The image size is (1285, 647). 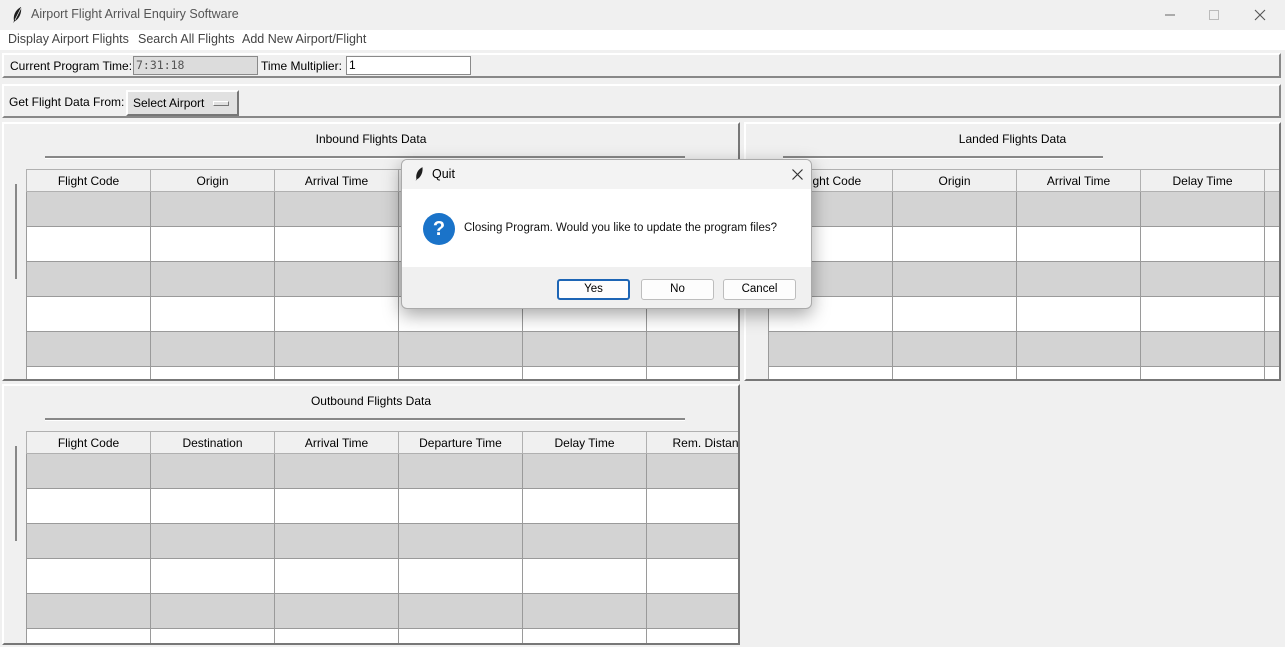 I want to click on column-header-departure-time: Departure Time, so click(x=460, y=442).